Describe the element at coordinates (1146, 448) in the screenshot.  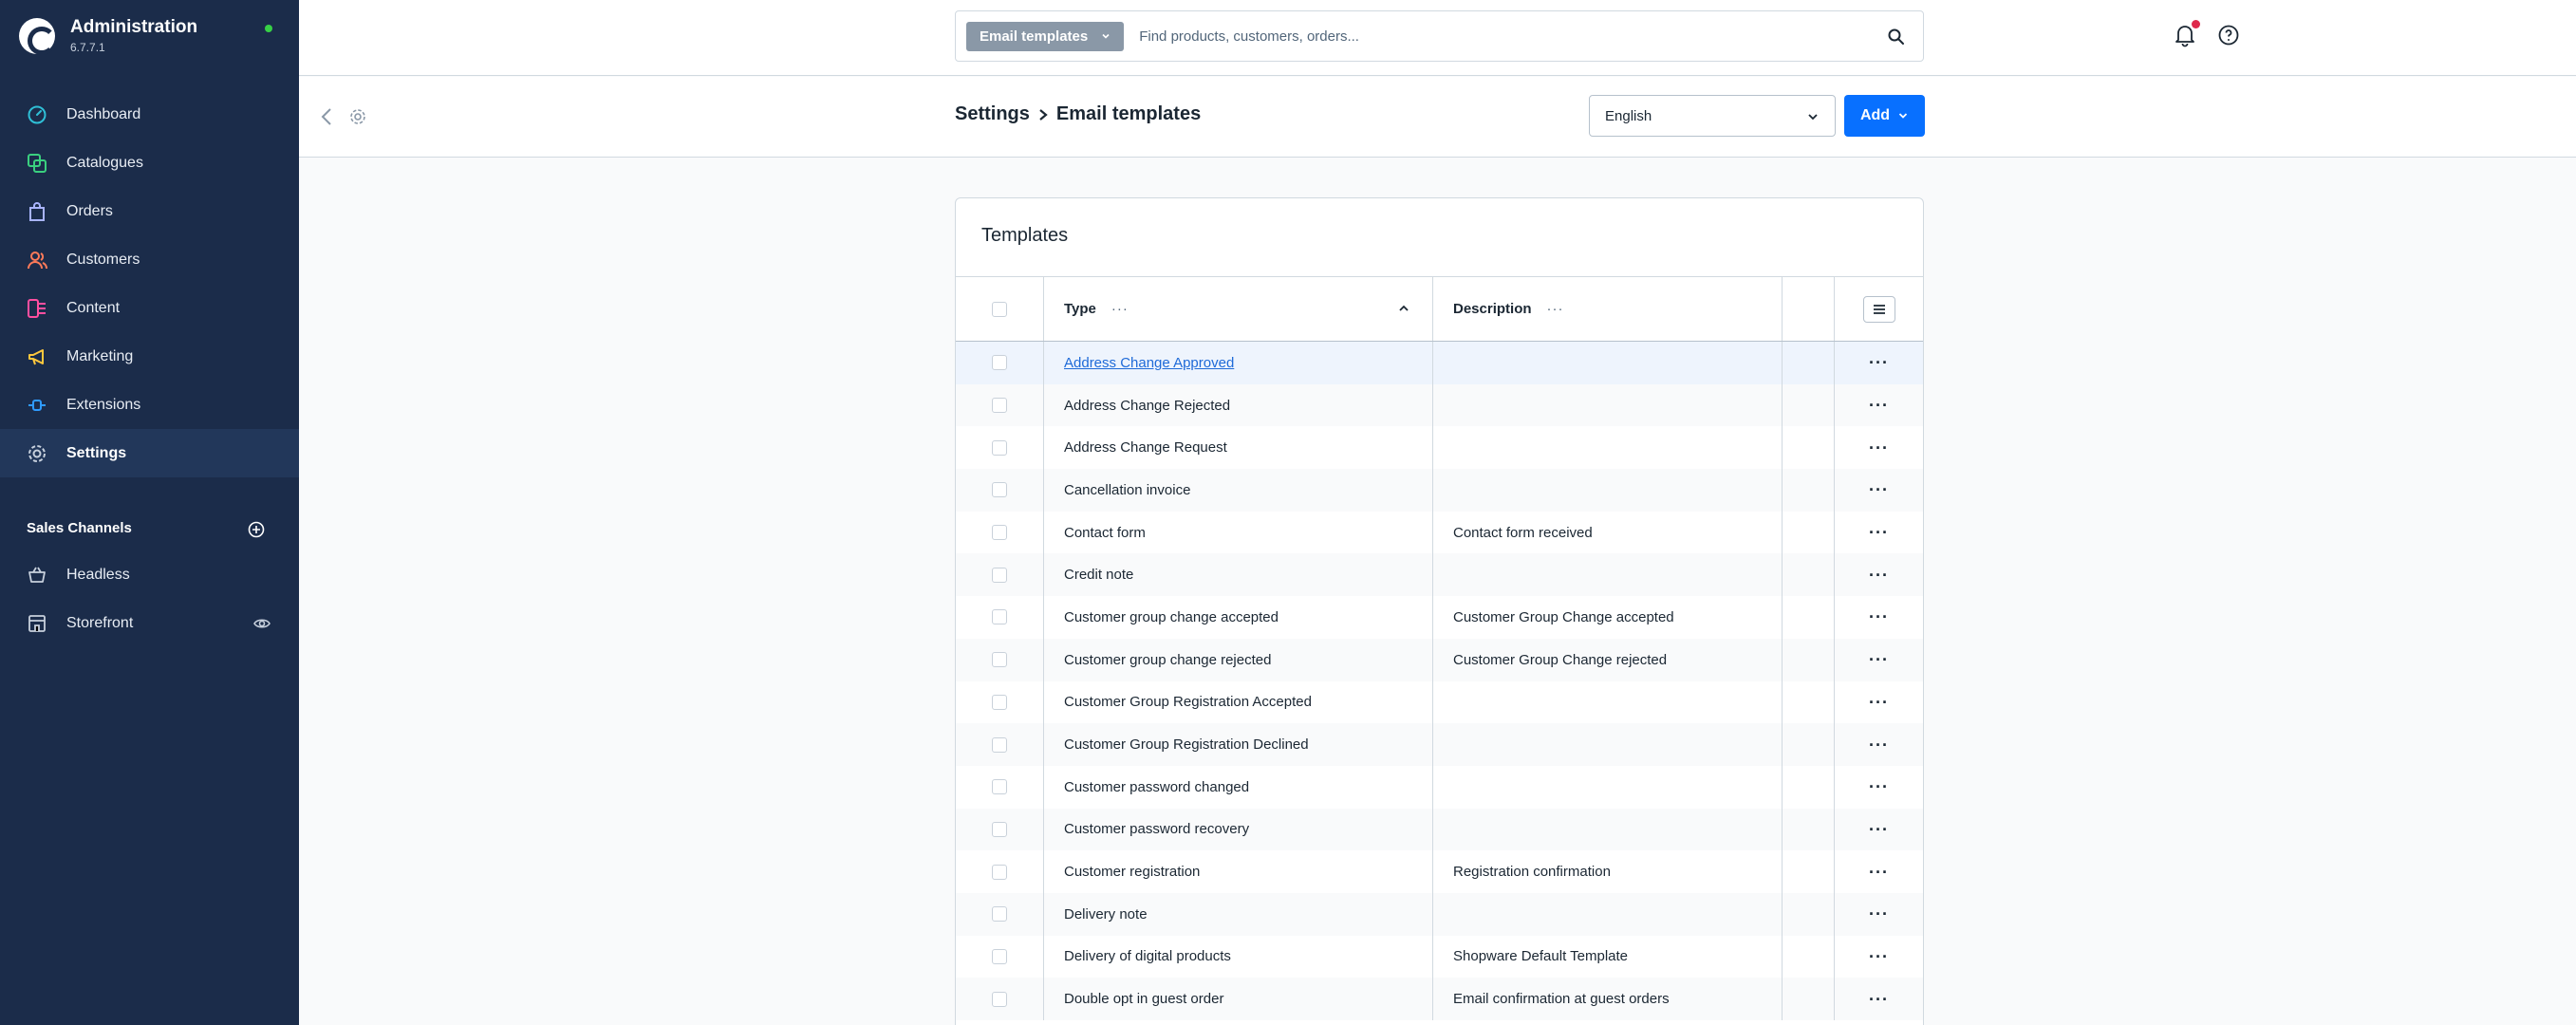
I see `template-type-link: Address Change Request` at that location.